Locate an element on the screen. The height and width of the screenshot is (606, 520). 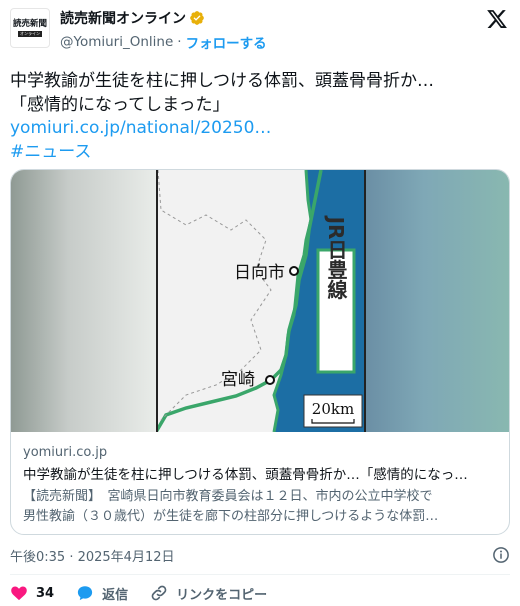
hashtag-link: #ニュース is located at coordinates (260, 153).